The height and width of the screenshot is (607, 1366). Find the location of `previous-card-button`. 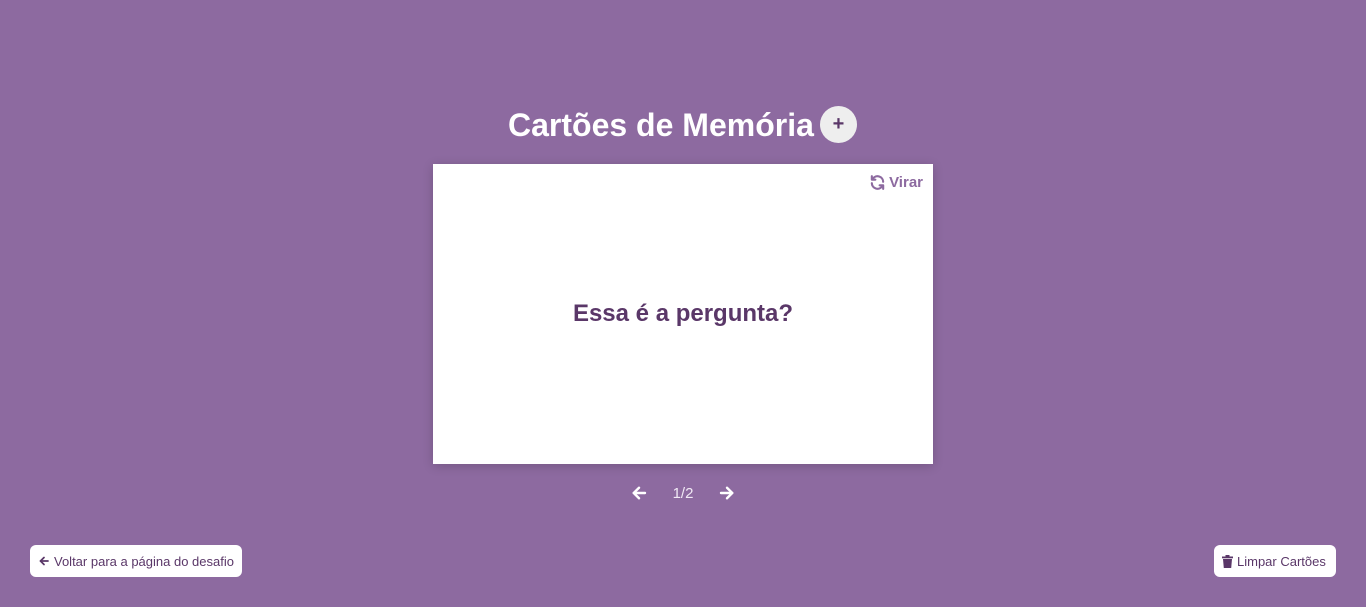

previous-card-button is located at coordinates (639, 494).